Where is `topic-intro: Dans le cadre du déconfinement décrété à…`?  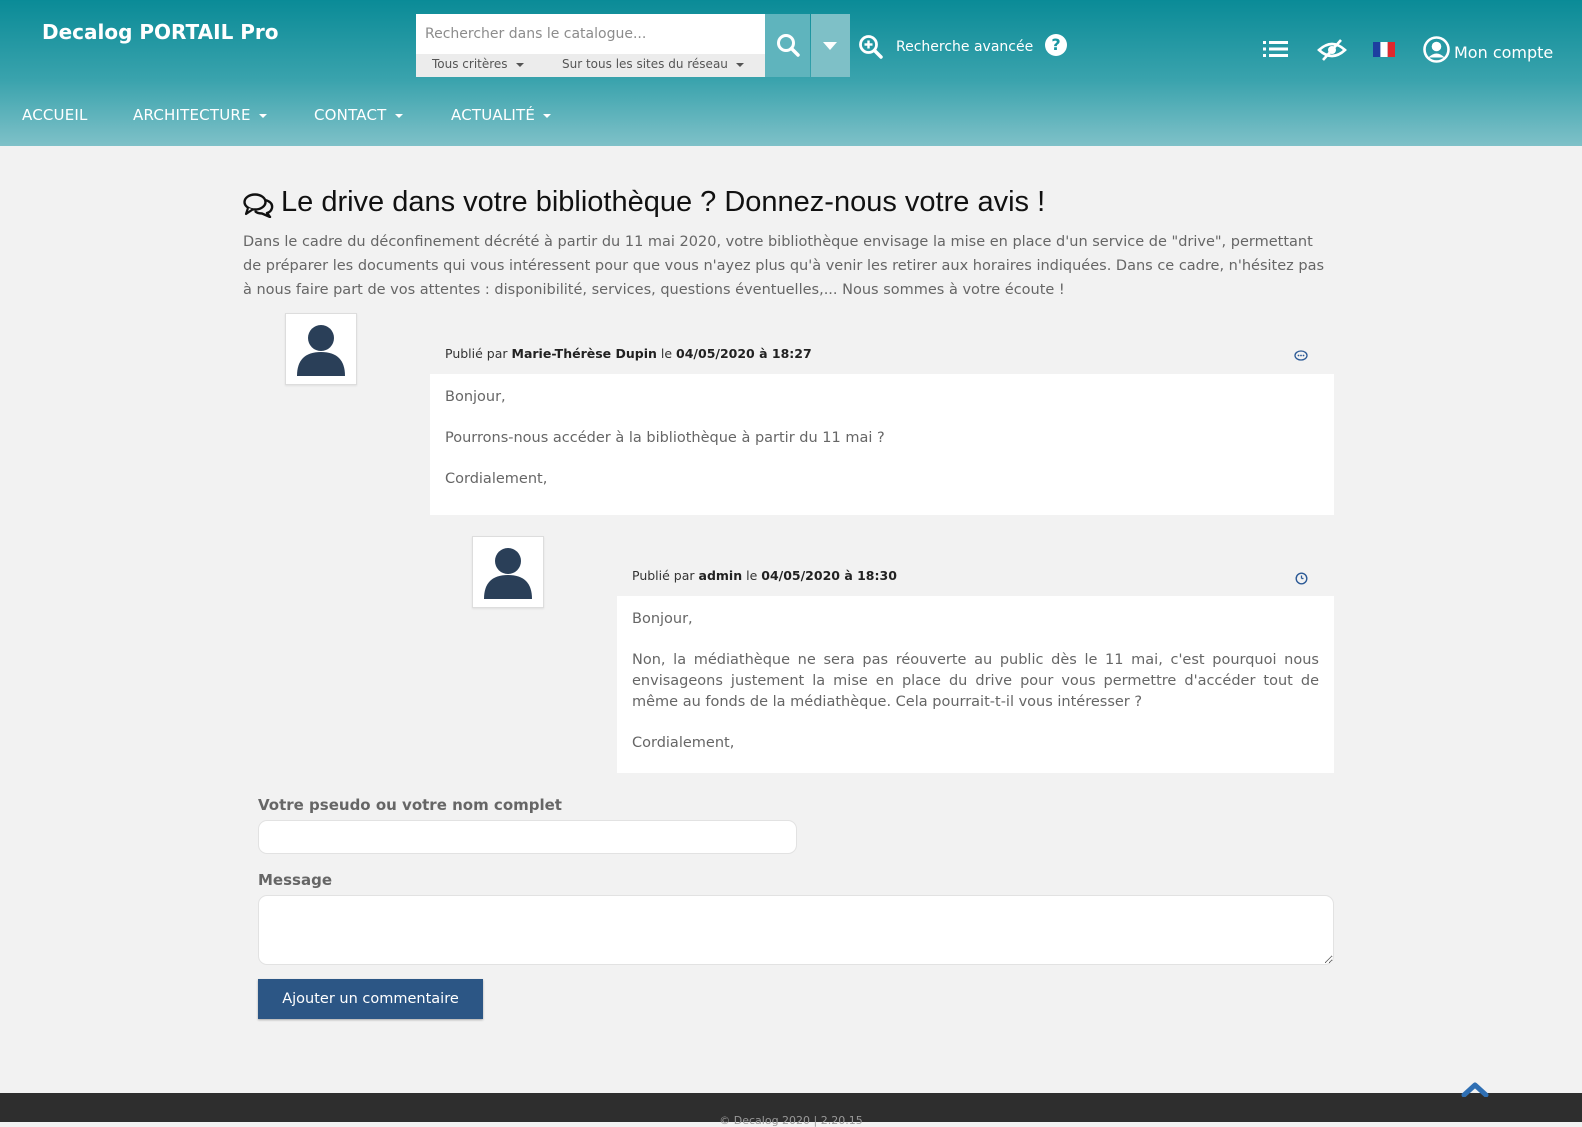
topic-intro: Dans le cadre du déconfinement décrété à… is located at coordinates (784, 266).